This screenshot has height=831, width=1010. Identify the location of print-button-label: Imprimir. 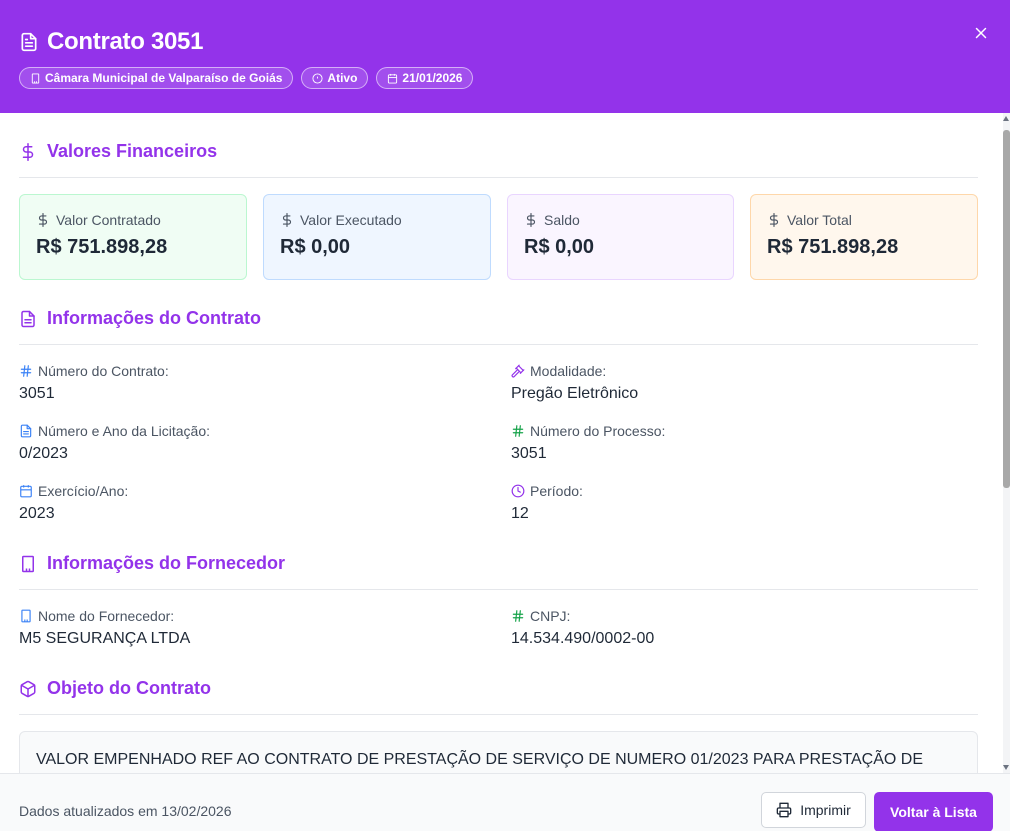
(825, 810).